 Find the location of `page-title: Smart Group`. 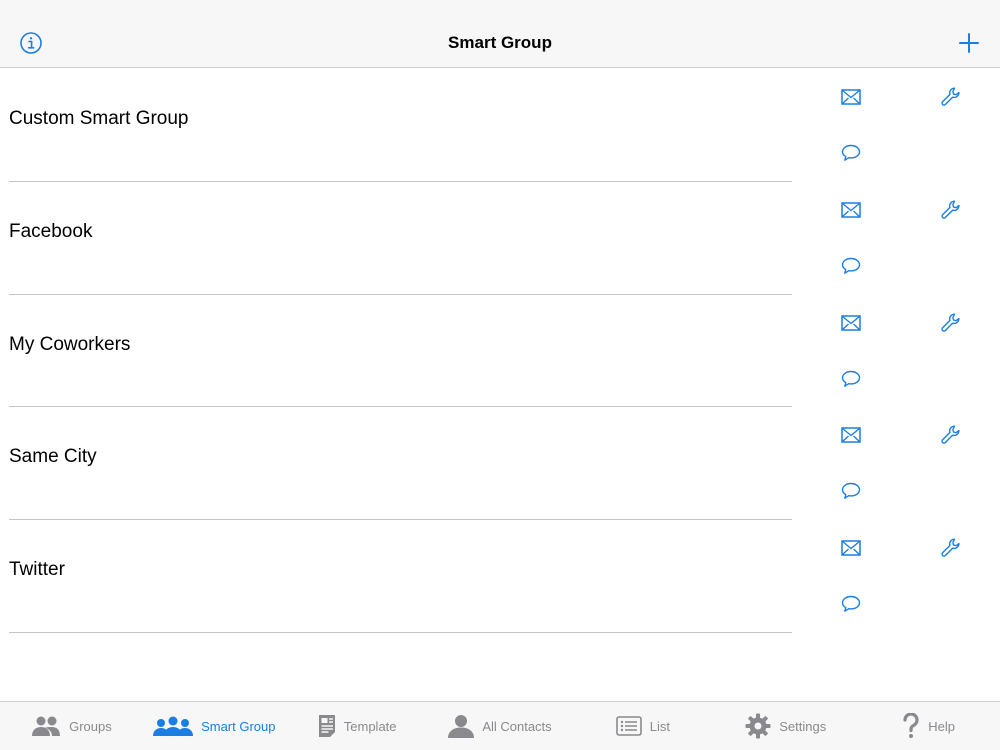

page-title: Smart Group is located at coordinates (500, 42).